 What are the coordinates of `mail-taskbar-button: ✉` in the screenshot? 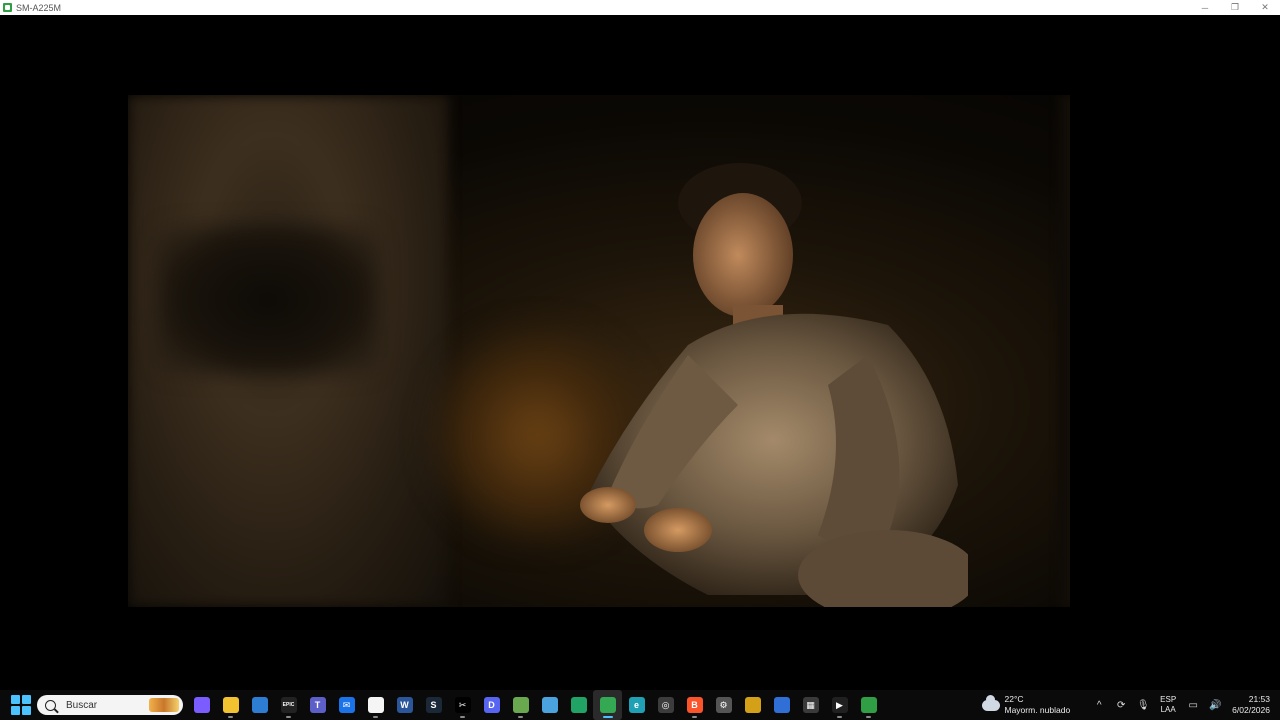 It's located at (346, 705).